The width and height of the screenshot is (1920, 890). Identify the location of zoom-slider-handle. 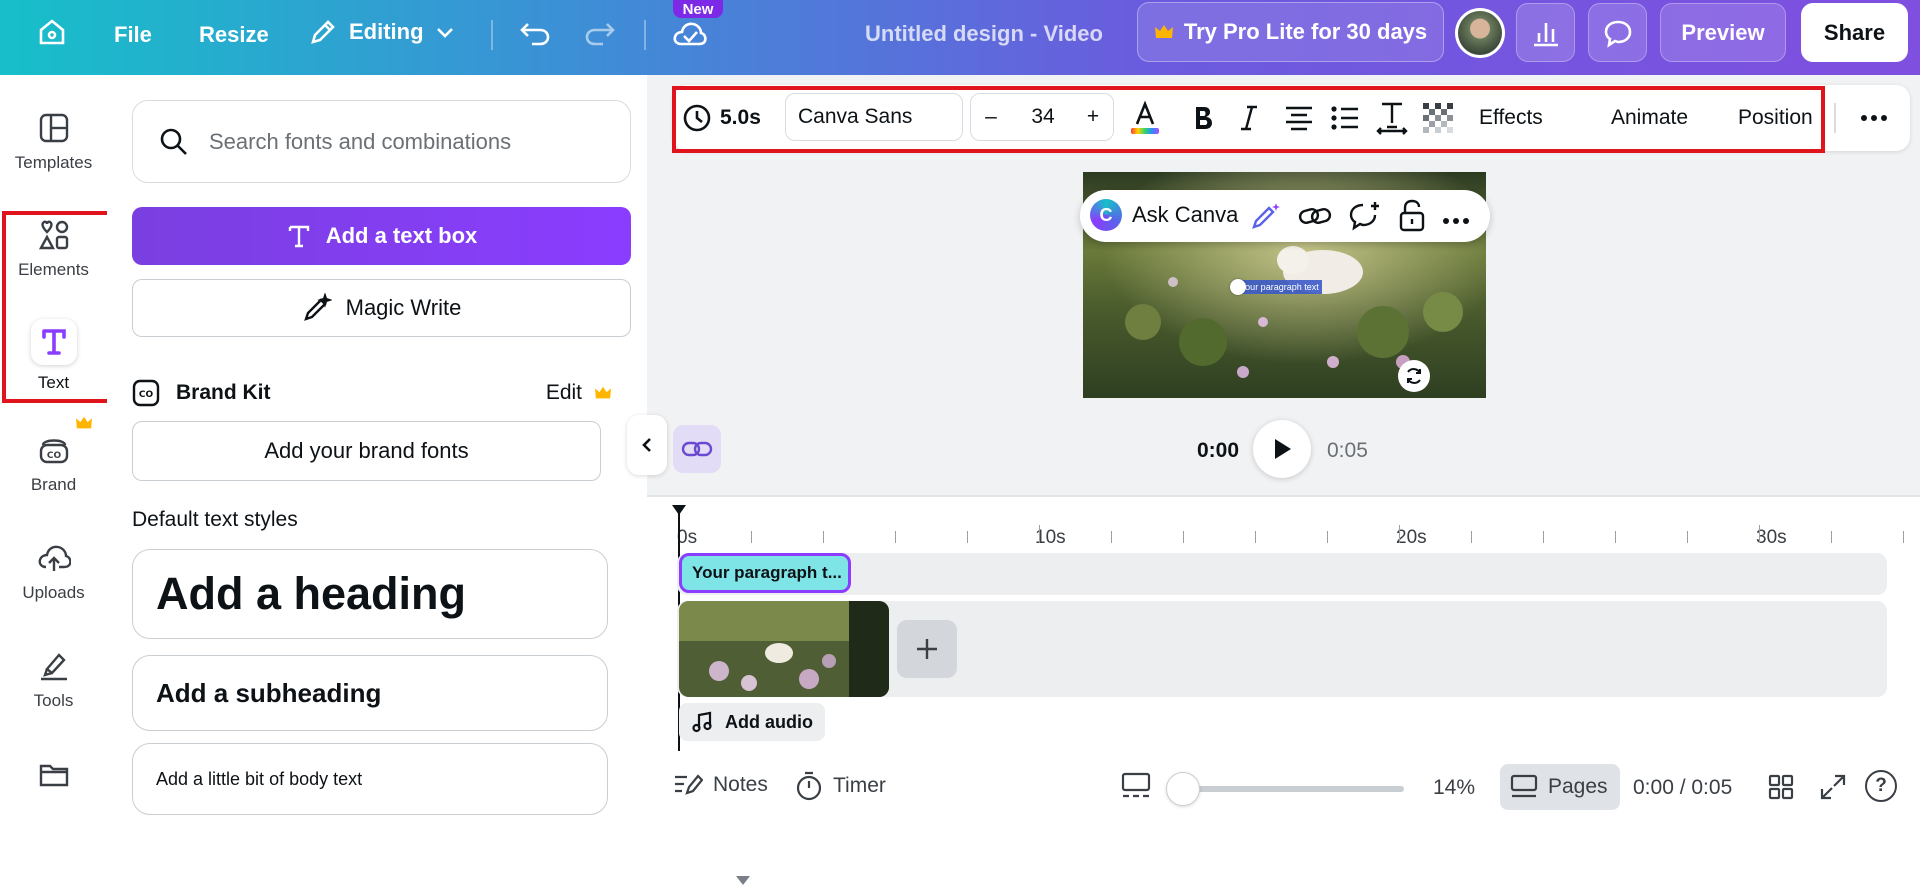
(1183, 789).